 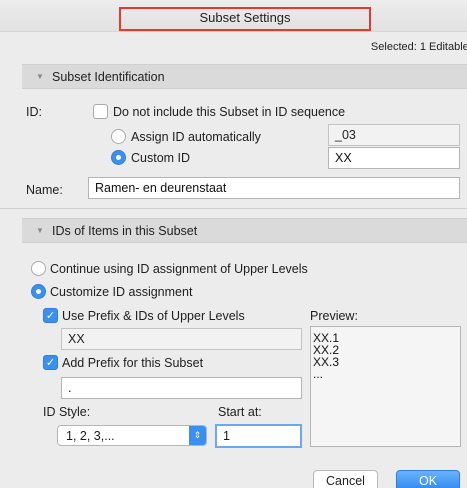 What do you see at coordinates (428, 479) in the screenshot?
I see `ok-button: OK` at bounding box center [428, 479].